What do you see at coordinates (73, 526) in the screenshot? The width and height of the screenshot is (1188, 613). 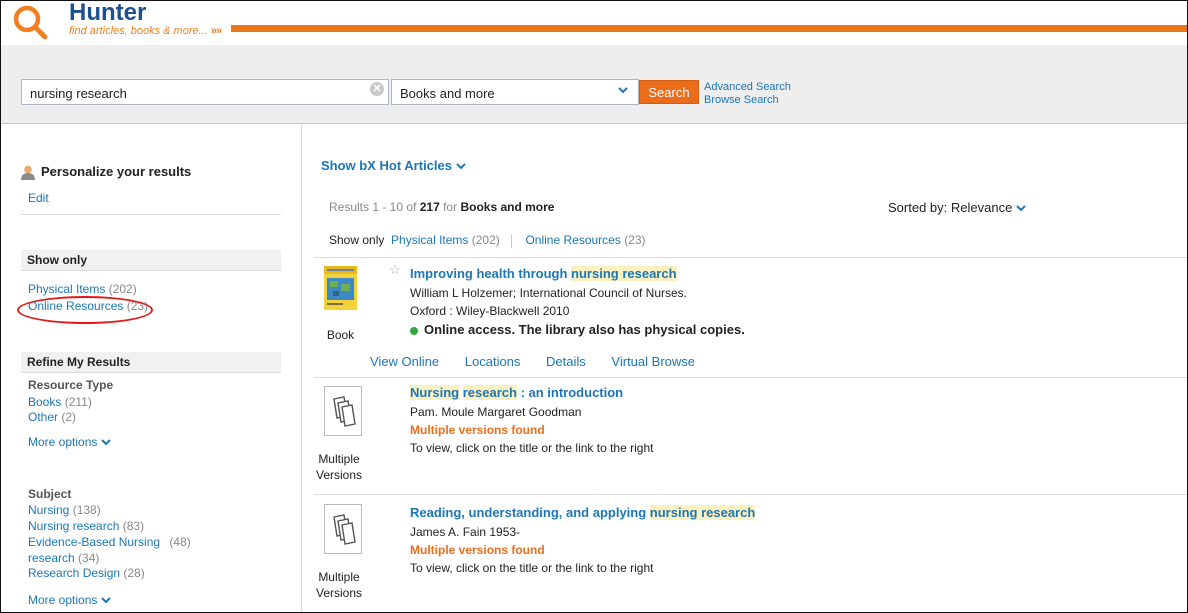 I see `facet-subject-label: Nursing research` at bounding box center [73, 526].